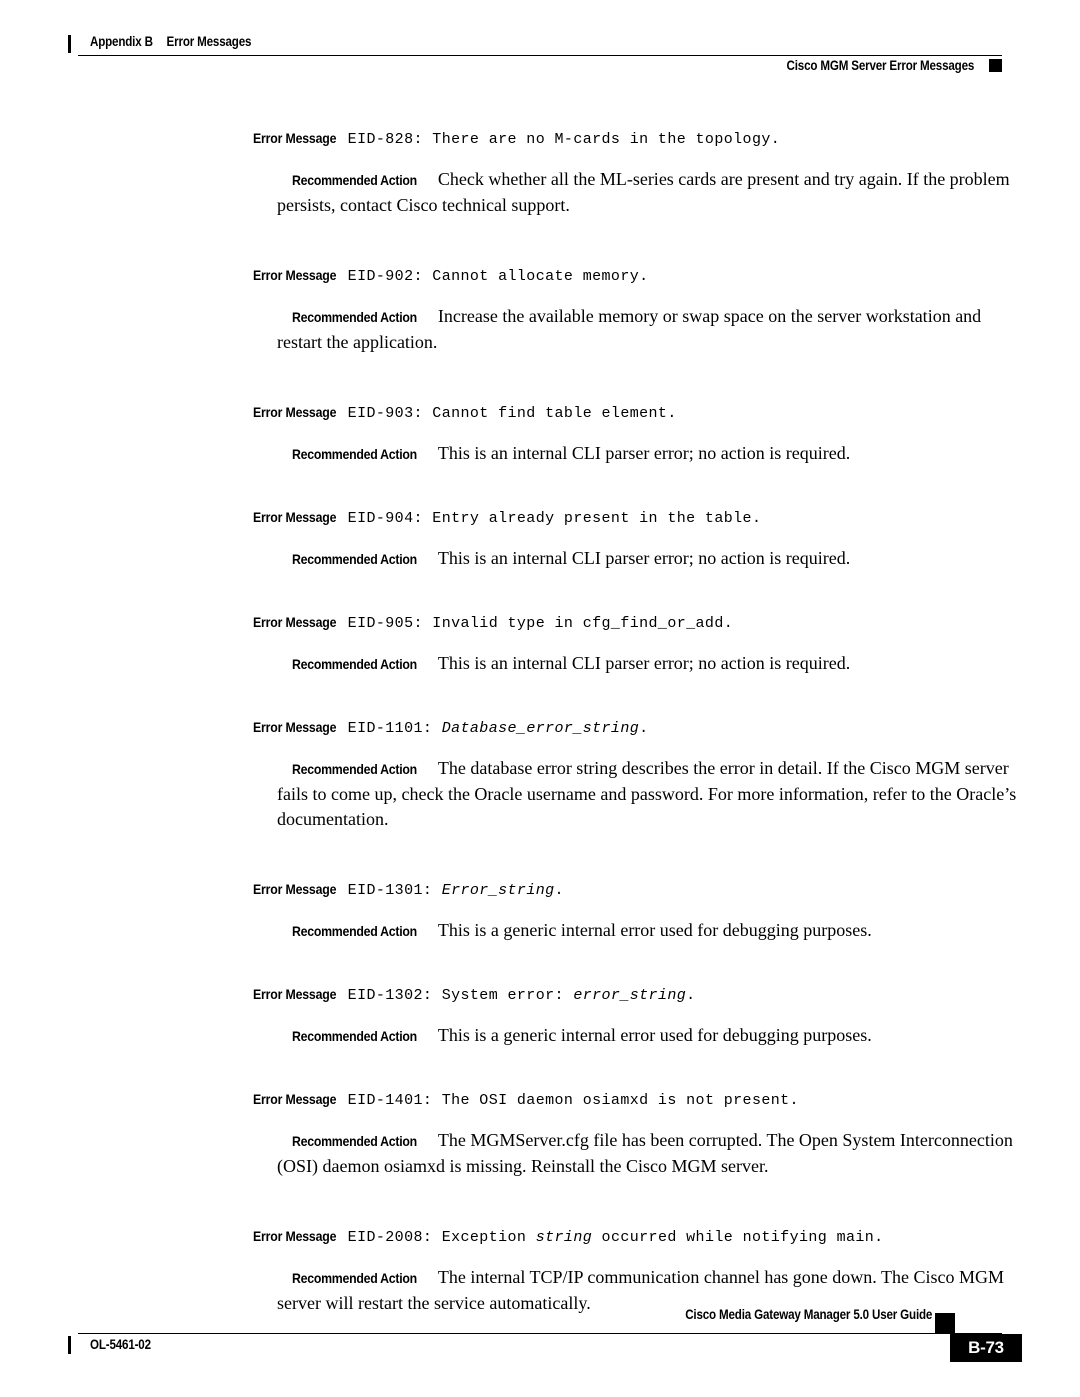 Image resolution: width=1080 pixels, height=1397 pixels. What do you see at coordinates (385, 139) in the screenshot?
I see `error-code: EID-828:` at bounding box center [385, 139].